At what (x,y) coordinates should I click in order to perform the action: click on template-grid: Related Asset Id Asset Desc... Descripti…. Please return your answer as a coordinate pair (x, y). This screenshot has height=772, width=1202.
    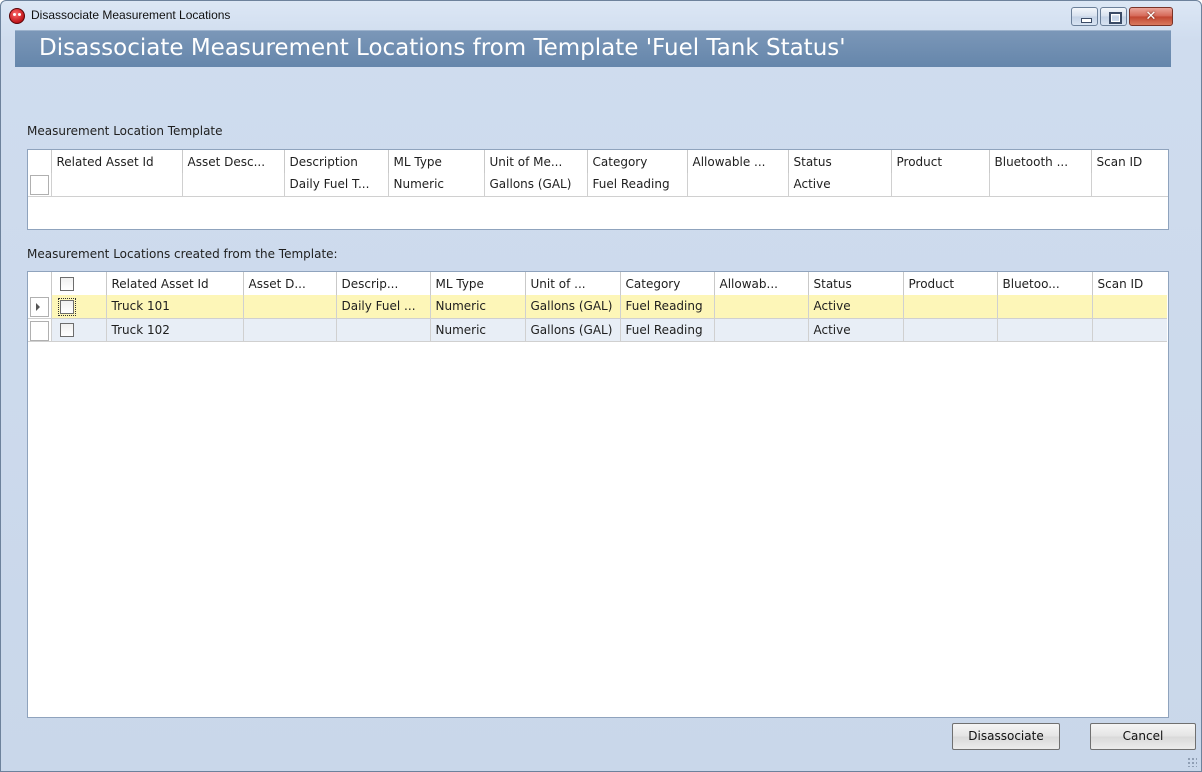
    Looking at the image, I should click on (598, 189).